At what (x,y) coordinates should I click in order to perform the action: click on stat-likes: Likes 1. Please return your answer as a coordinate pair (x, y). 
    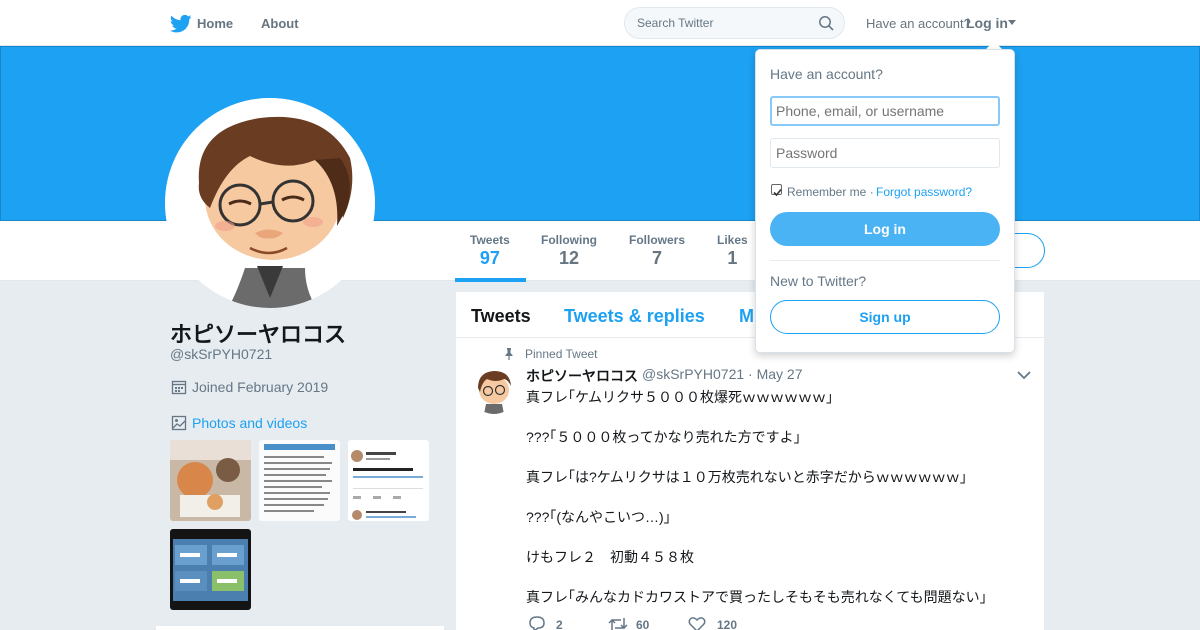
    Looking at the image, I should click on (732, 251).